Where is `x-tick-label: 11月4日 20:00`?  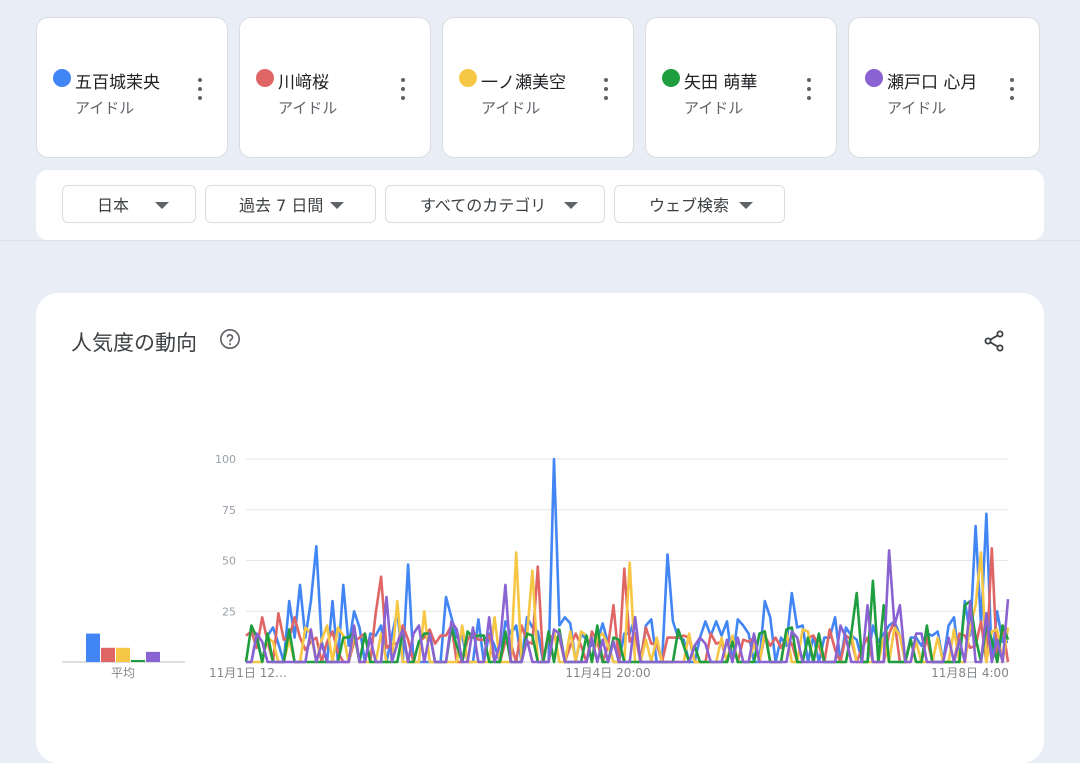
x-tick-label: 11月4日 20:00 is located at coordinates (607, 673).